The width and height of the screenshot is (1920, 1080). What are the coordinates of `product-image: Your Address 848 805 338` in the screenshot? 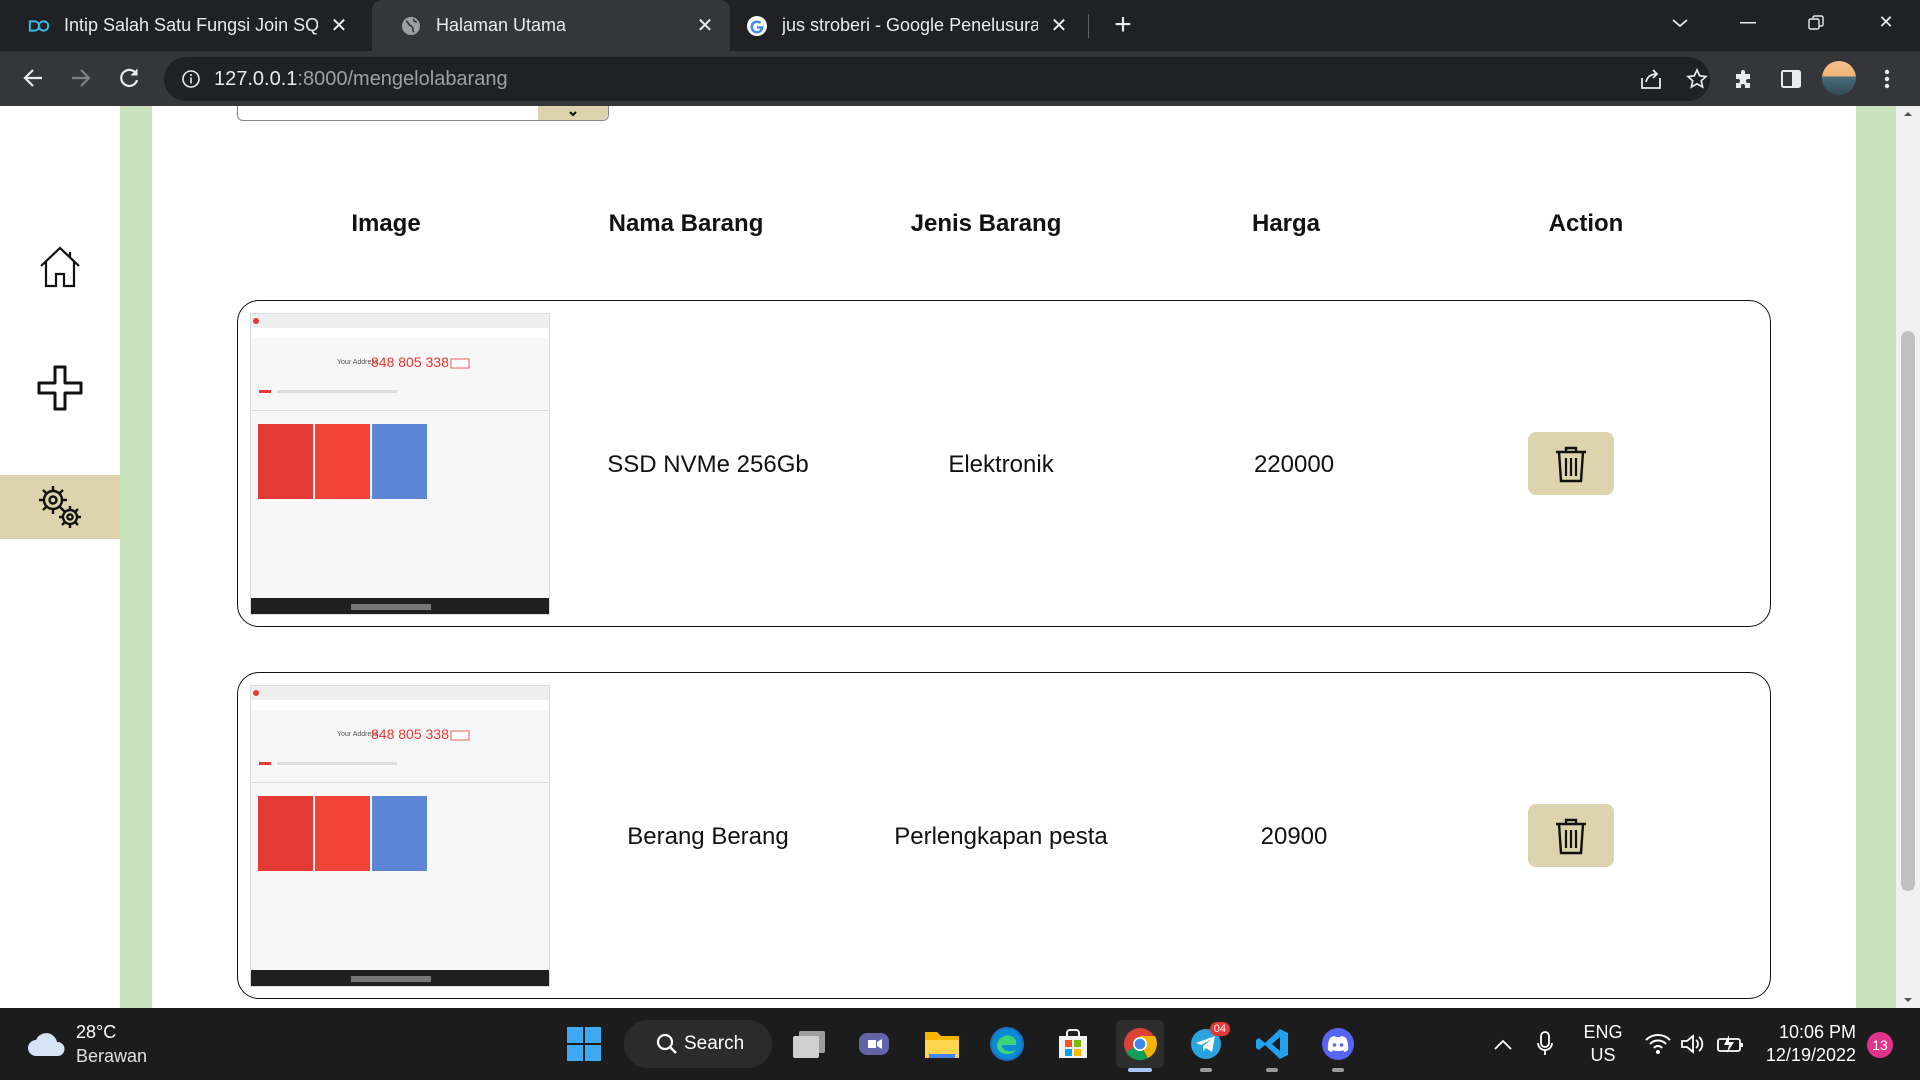 It's located at (400, 836).